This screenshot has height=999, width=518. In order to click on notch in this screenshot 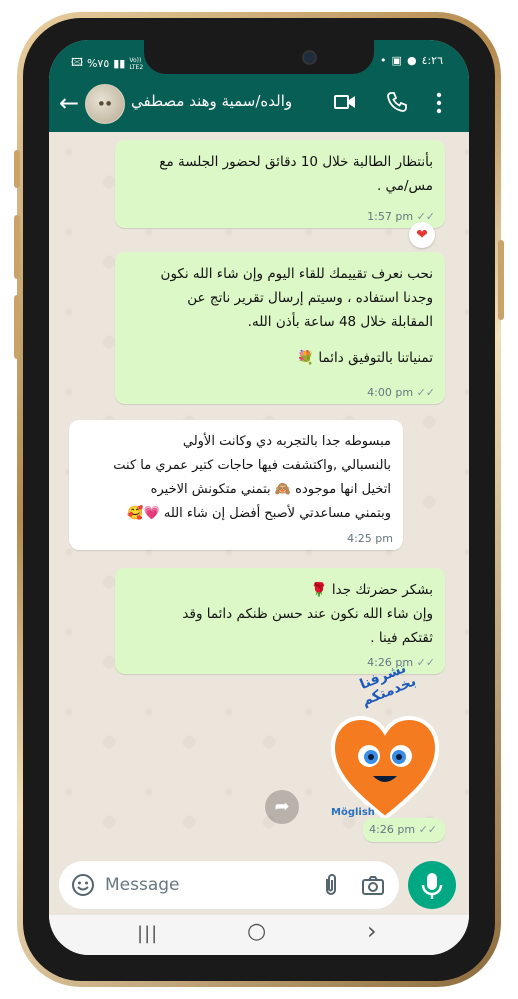, I will do `click(259, 57)`.